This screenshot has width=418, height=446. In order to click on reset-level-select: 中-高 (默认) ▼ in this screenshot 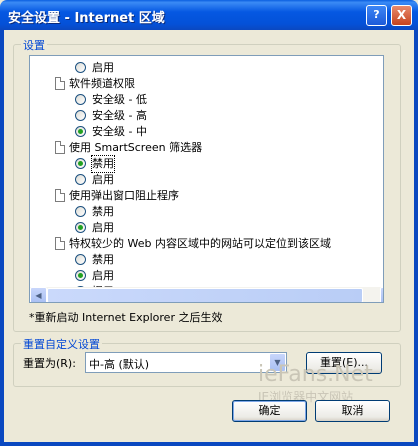, I will do `click(186, 362)`.